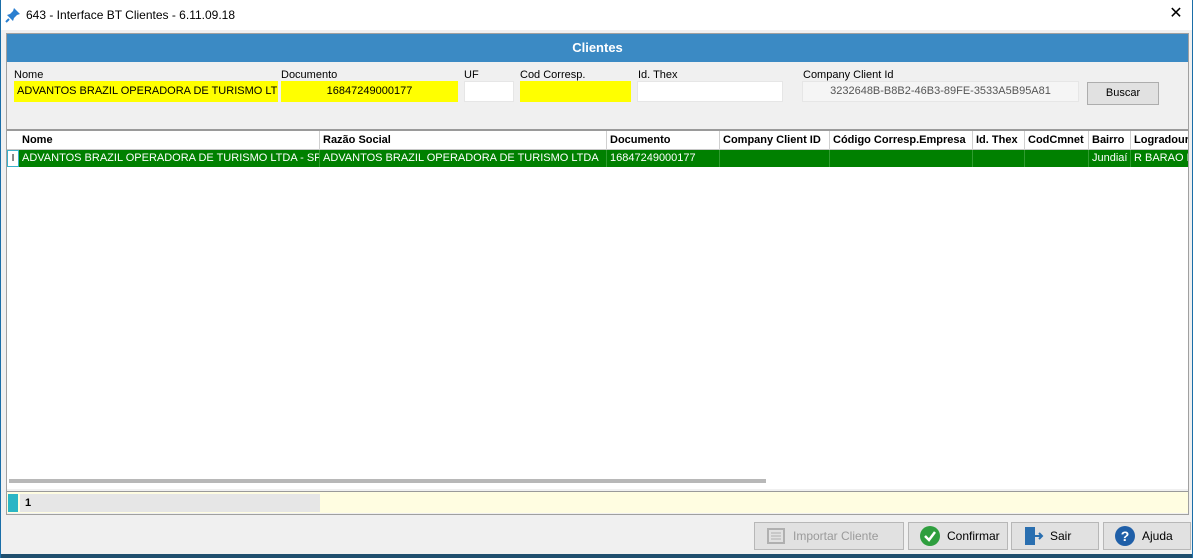  Describe the element at coordinates (471, 75) in the screenshot. I see `uf-label: UF` at that location.